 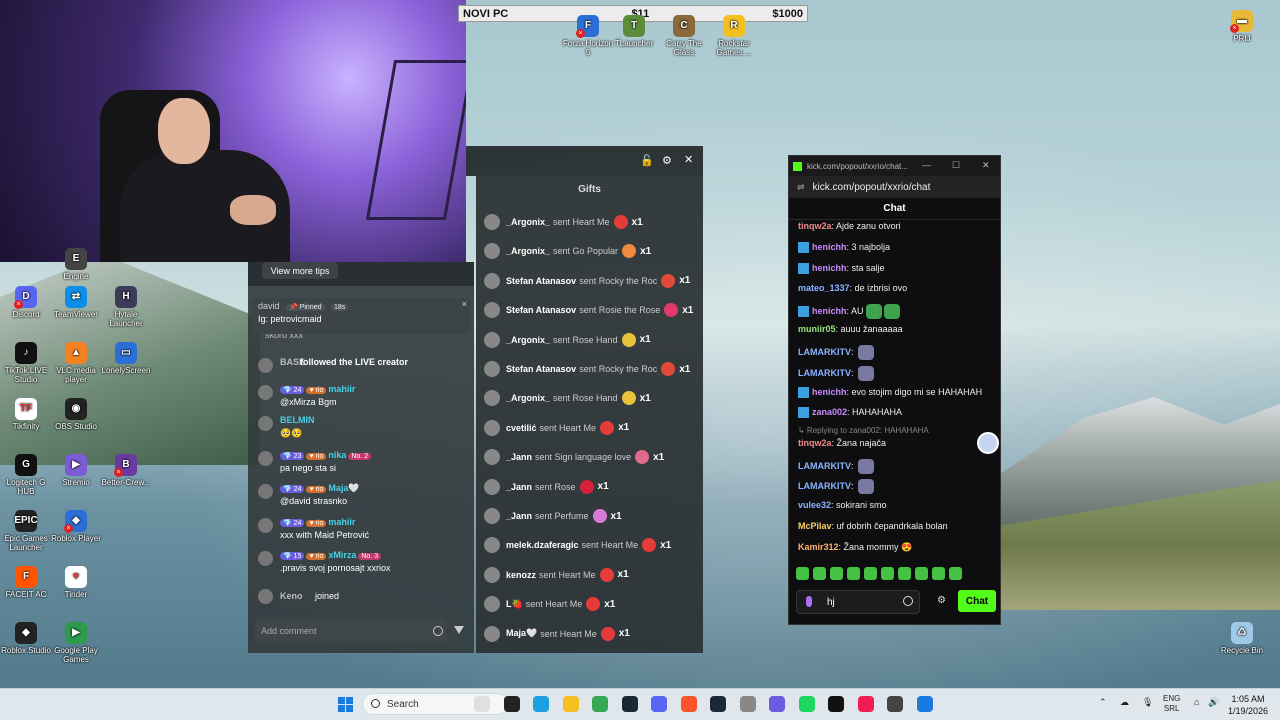 I want to click on add-comment-input: Add comment, so click(x=351, y=631).